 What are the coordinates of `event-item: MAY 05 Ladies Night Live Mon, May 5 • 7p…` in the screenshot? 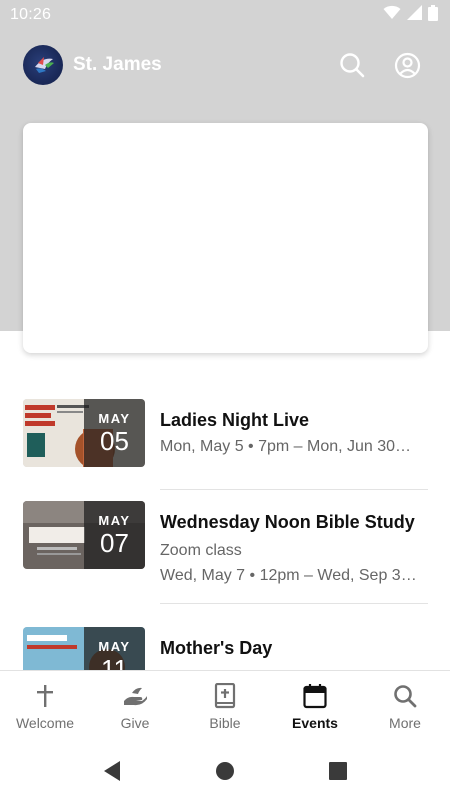 It's located at (225, 439).